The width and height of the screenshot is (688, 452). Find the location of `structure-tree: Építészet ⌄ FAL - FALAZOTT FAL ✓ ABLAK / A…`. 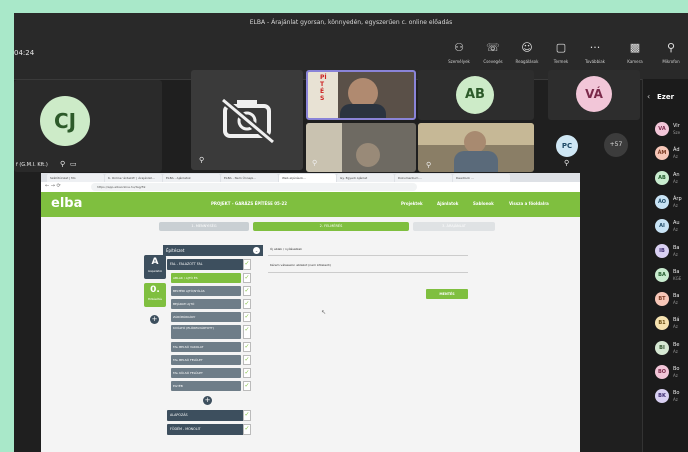

structure-tree: Építészet ⌄ FAL - FALAZOTT FAL ✓ ABLAK / A… is located at coordinates (213, 348).